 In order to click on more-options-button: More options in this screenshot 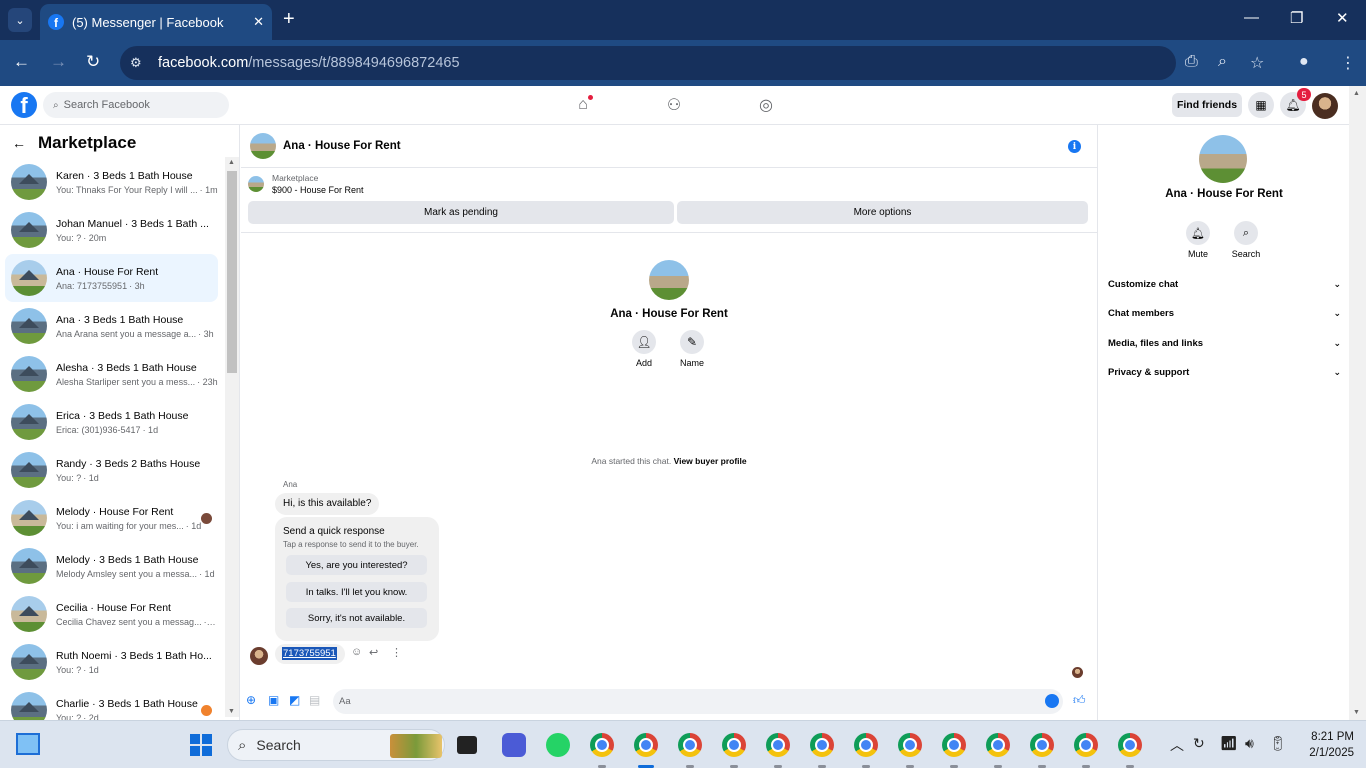, I will do `click(882, 212)`.